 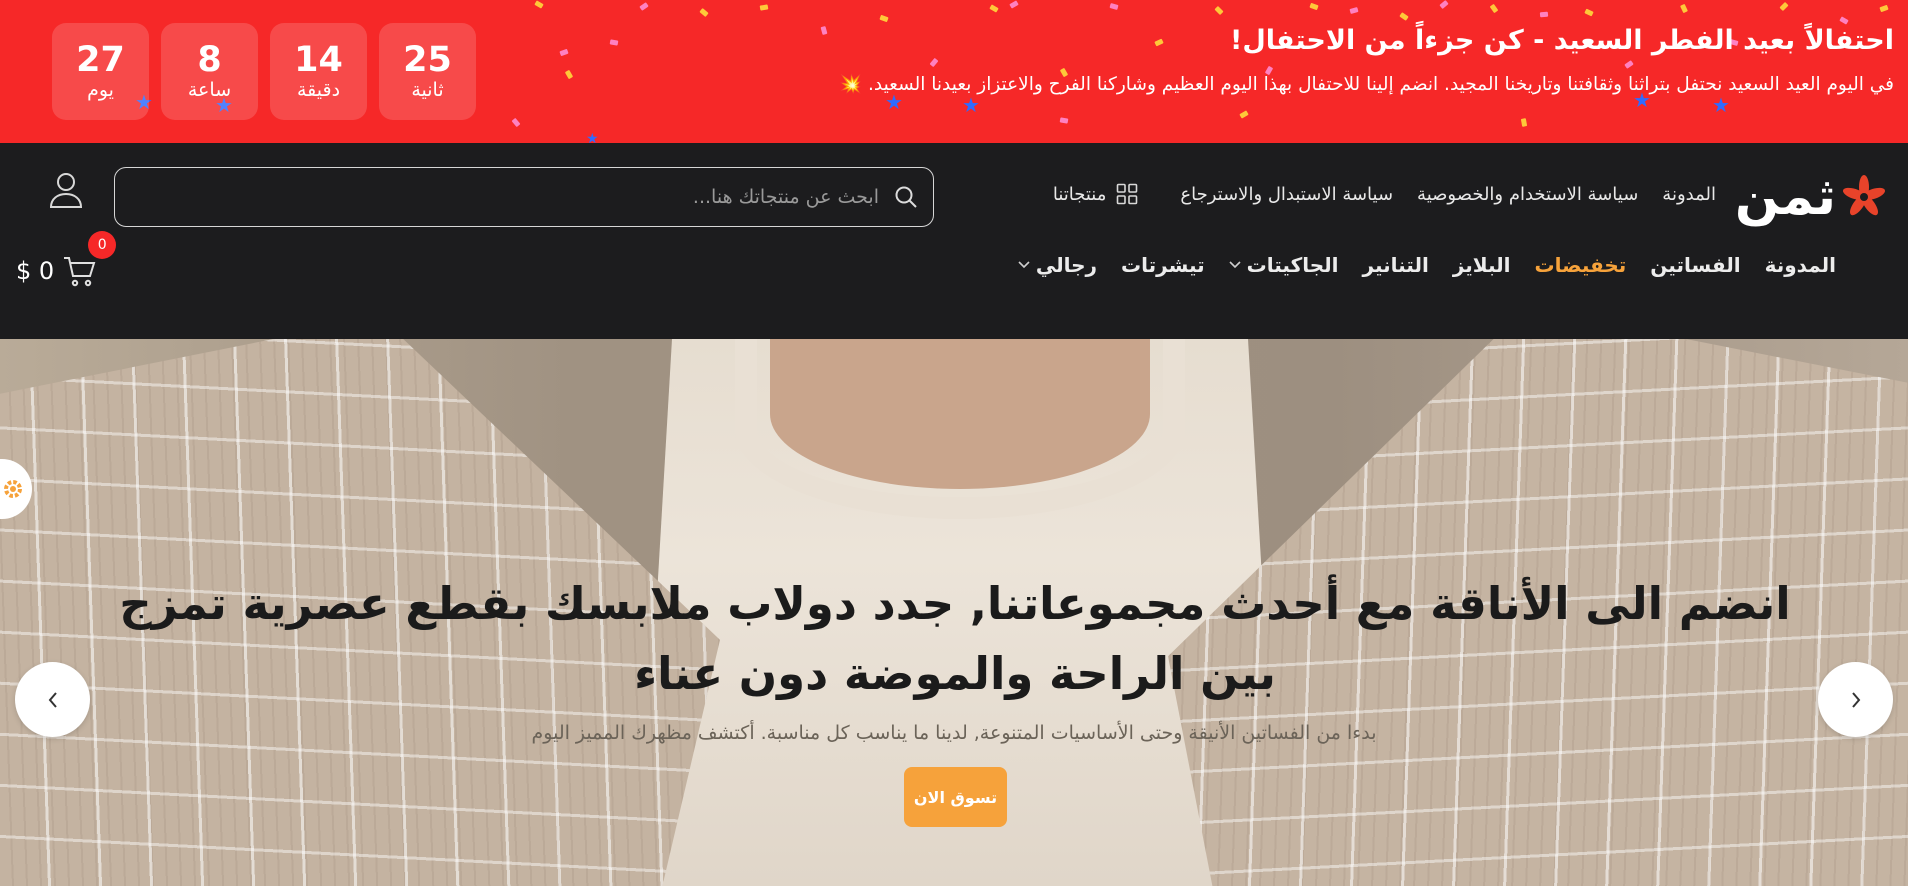 What do you see at coordinates (264, 71) in the screenshot?
I see `countdown-timer: 27 يوم 8 ساعة 14 دقيقة 25 ثانية` at bounding box center [264, 71].